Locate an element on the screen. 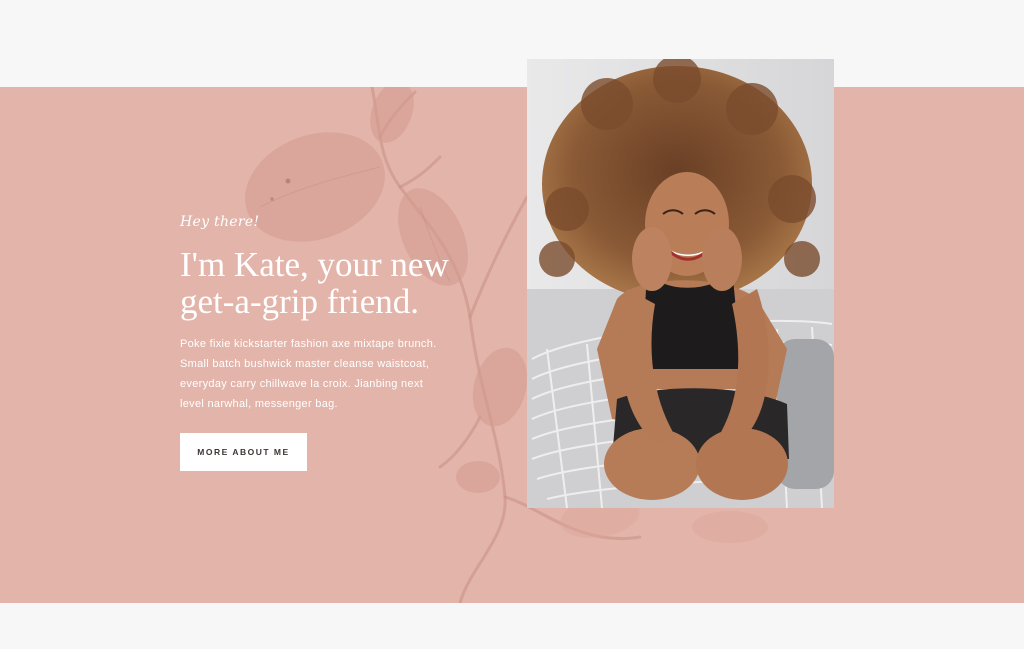 This screenshot has width=1024, height=649. greeting: Hey there! is located at coordinates (220, 222).